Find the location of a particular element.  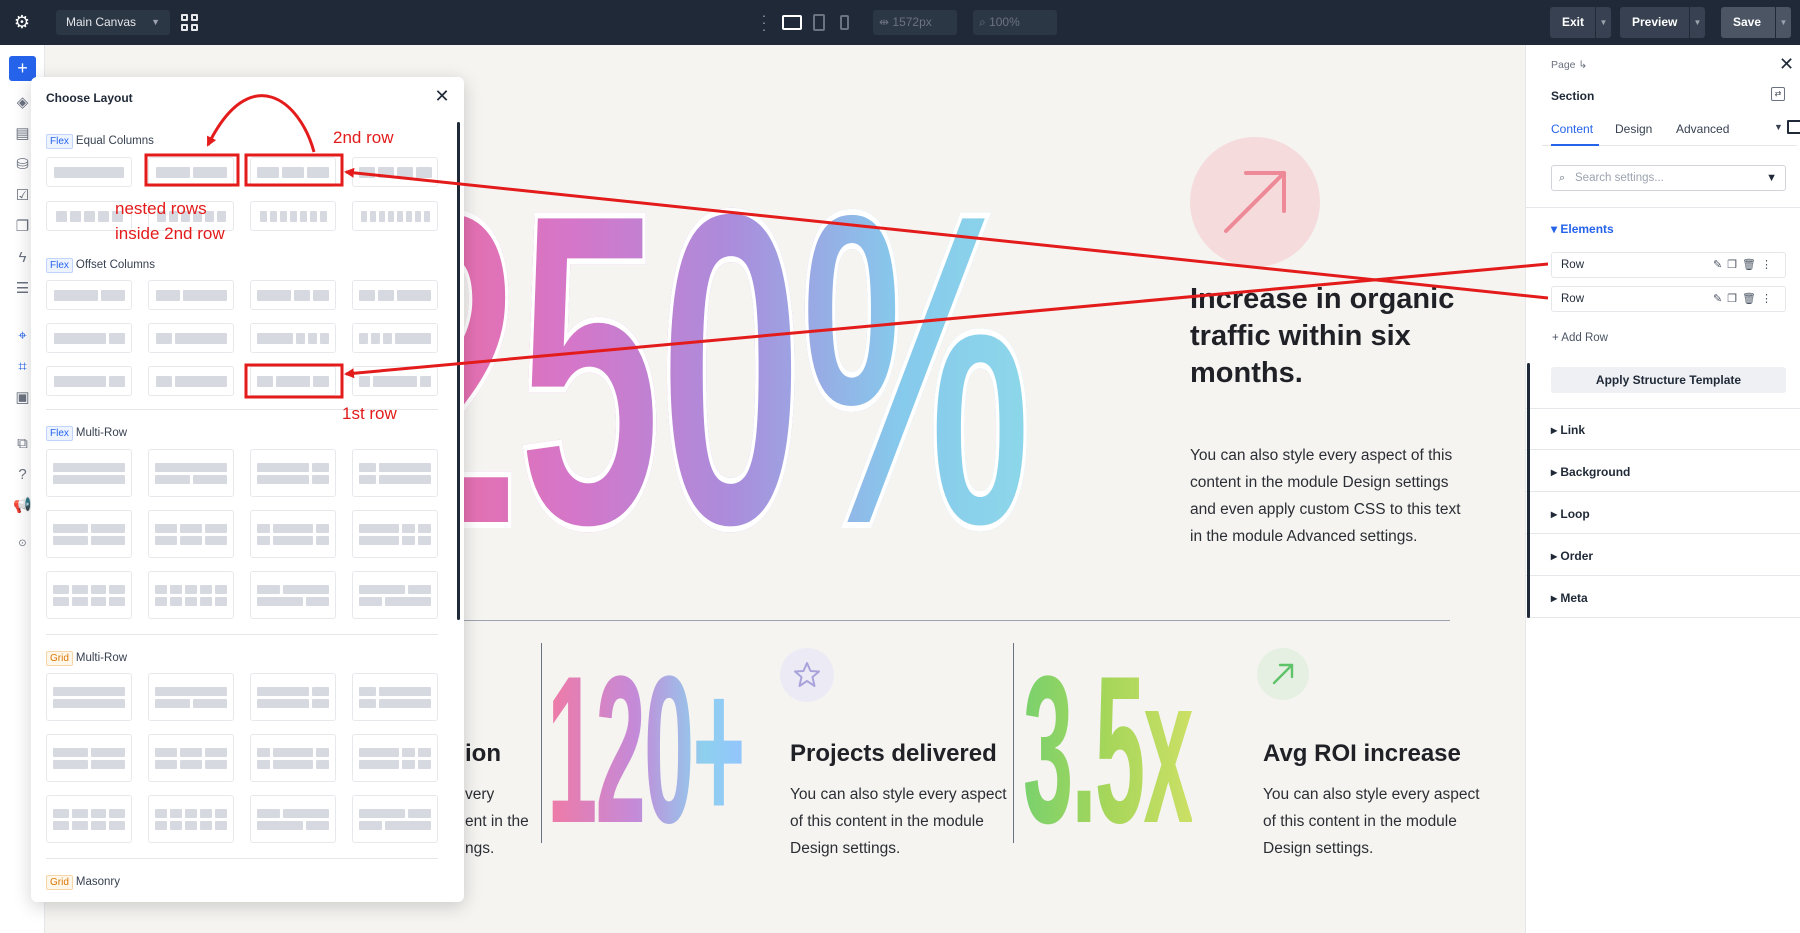

database-icon: ⛁ is located at coordinates (22, 165).